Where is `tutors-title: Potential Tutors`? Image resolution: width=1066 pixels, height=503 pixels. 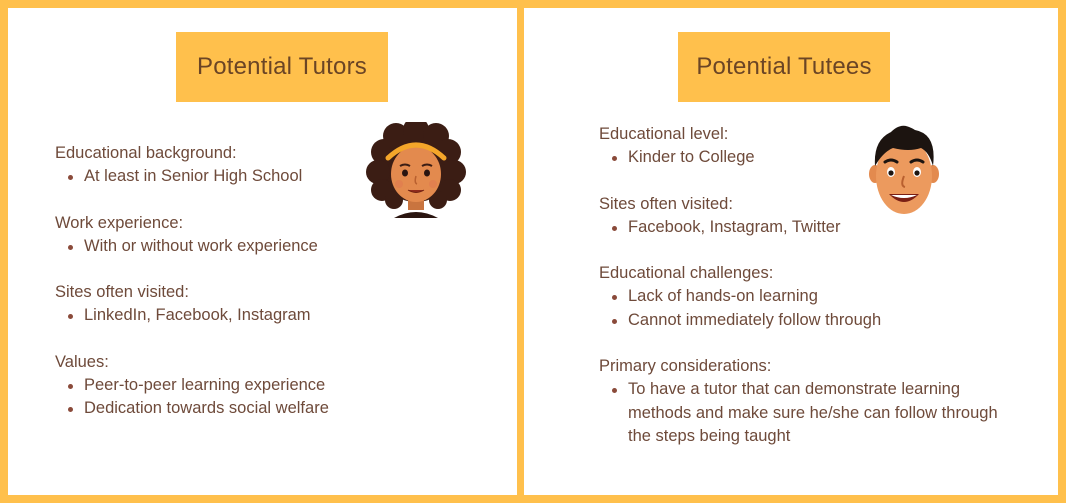 tutors-title: Potential Tutors is located at coordinates (282, 66).